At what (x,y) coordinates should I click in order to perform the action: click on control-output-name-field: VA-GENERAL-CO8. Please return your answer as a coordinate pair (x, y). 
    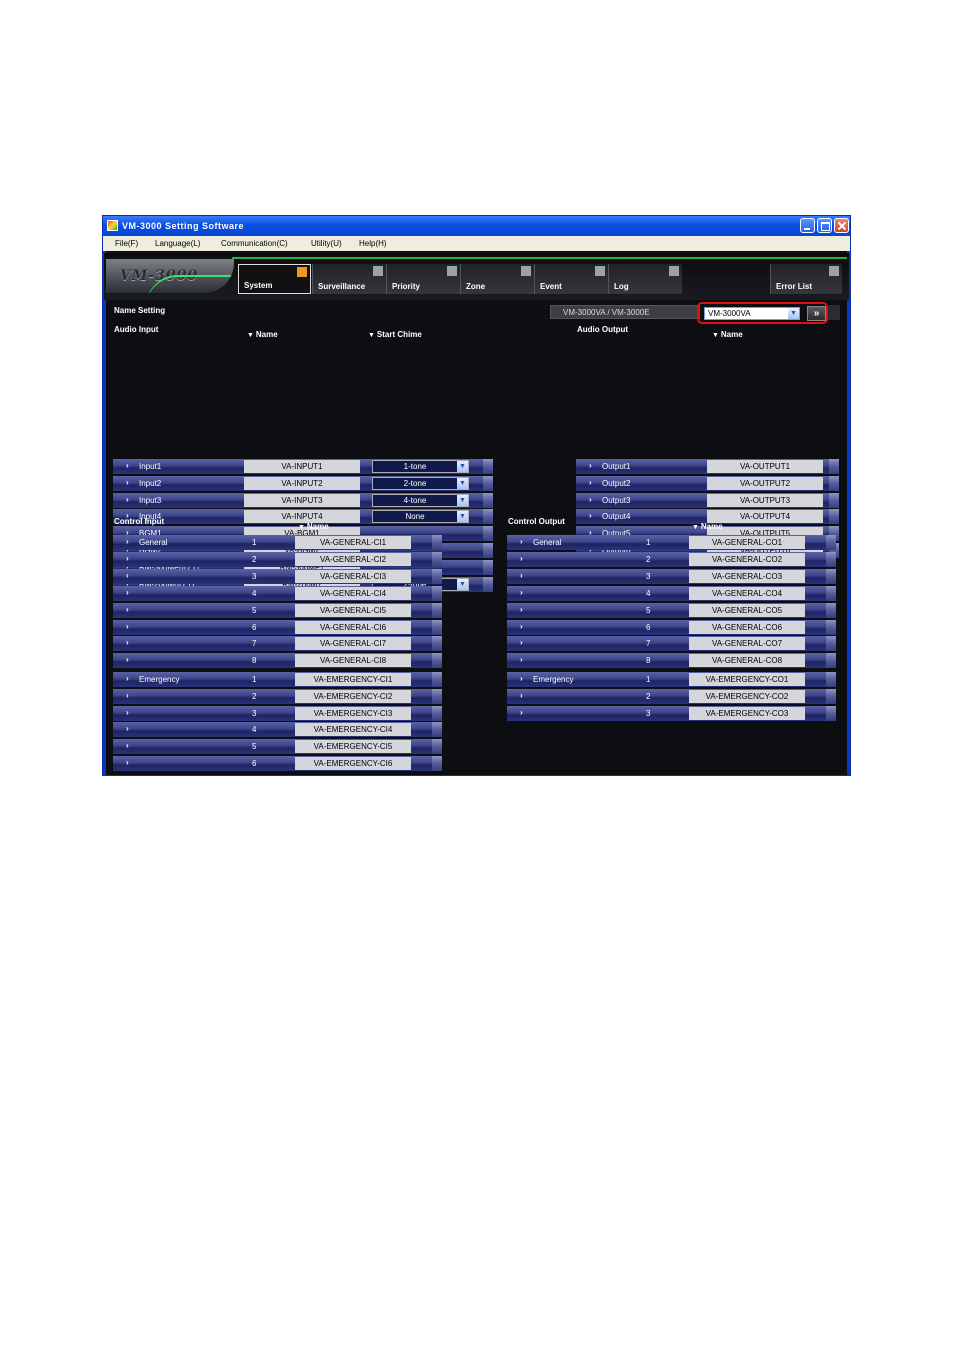
    Looking at the image, I should click on (747, 661).